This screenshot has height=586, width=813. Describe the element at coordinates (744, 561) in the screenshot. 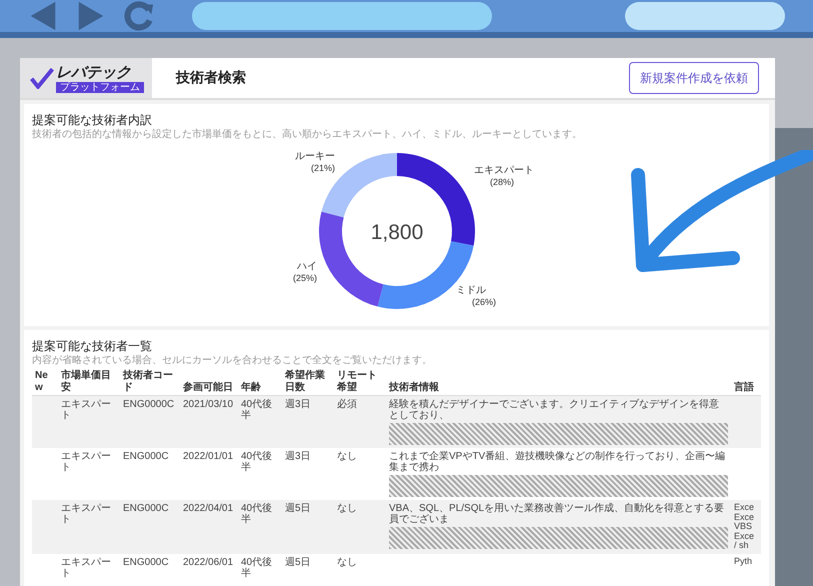

I see `table-cell-text: Pyth` at that location.